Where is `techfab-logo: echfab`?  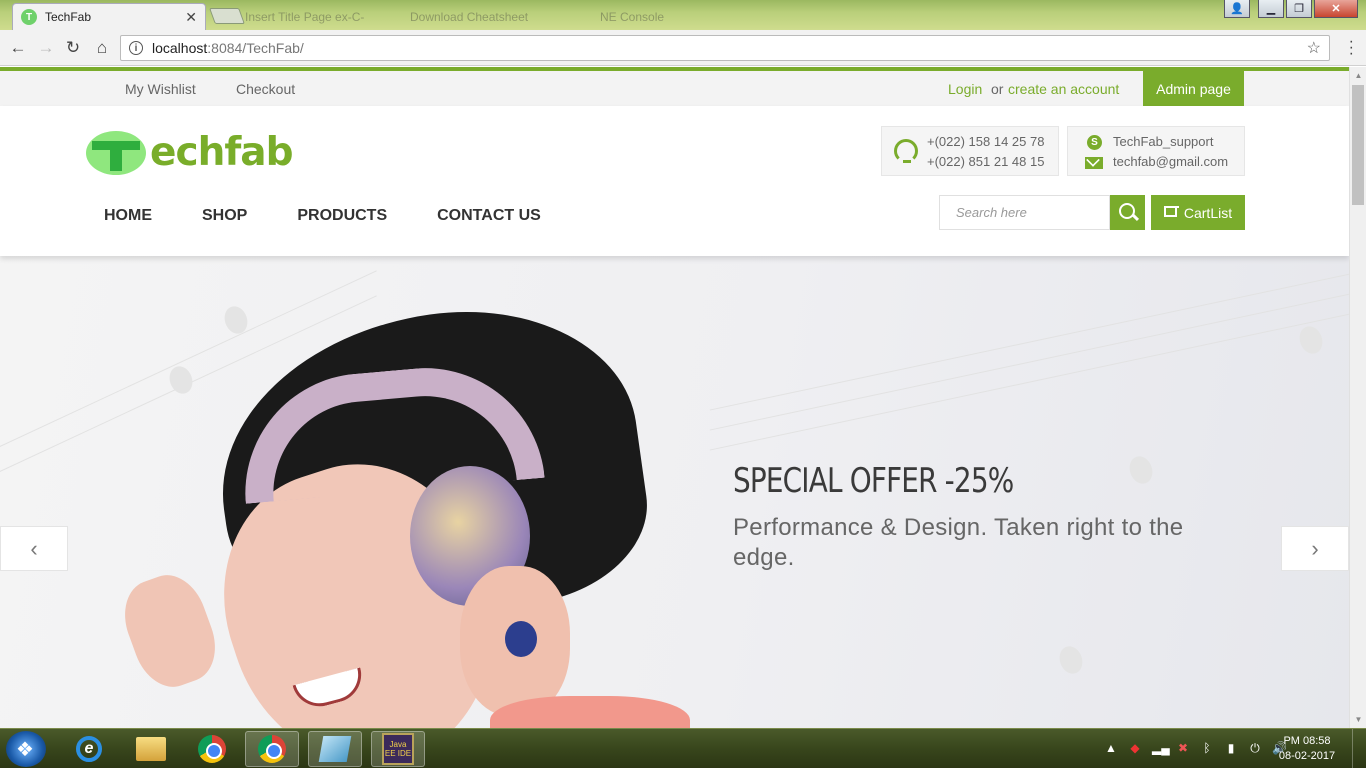
techfab-logo: echfab is located at coordinates (190, 152).